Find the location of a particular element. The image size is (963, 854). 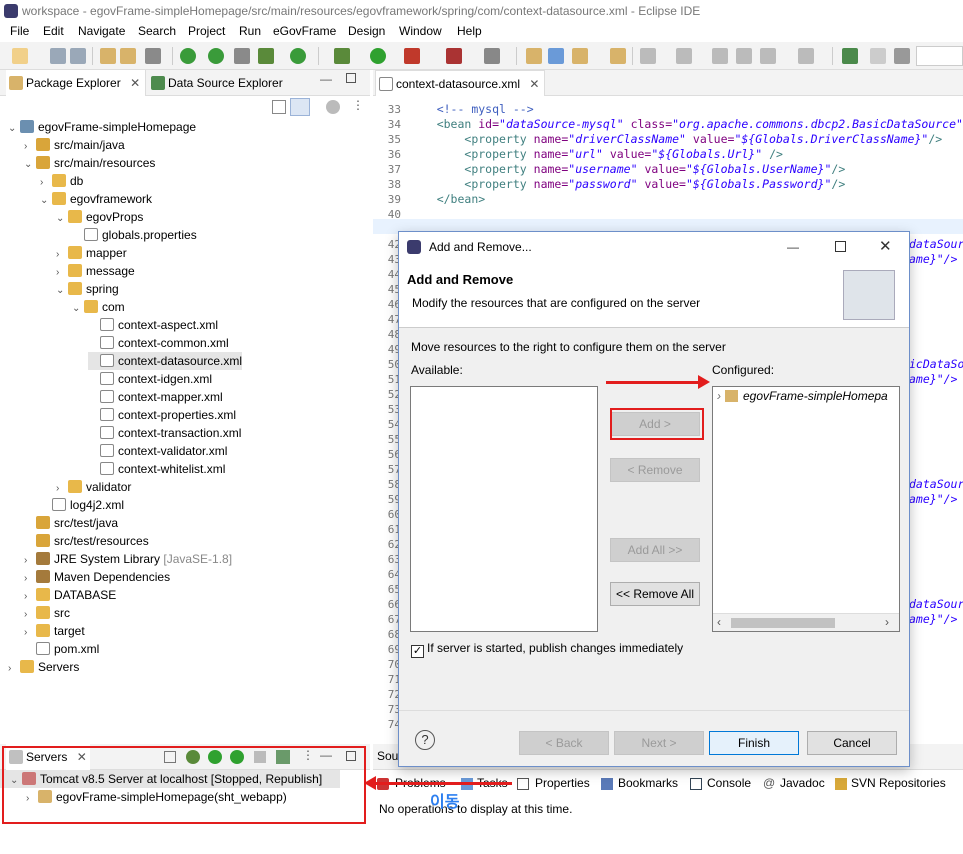

egov-run-icon is located at coordinates (188, 56).